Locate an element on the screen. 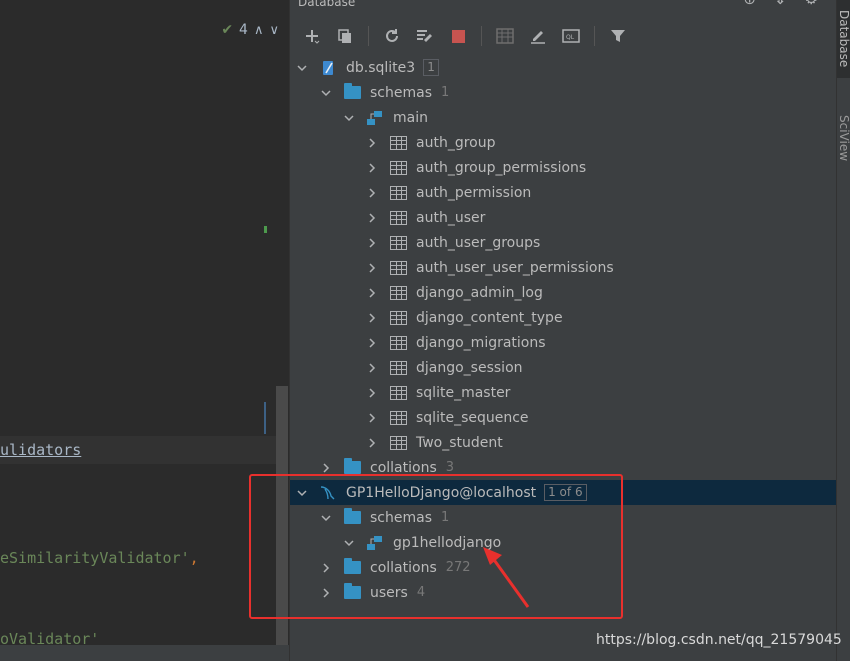 Image resolution: width=850 pixels, height=661 pixels. table-row: django_session is located at coordinates (563, 367).